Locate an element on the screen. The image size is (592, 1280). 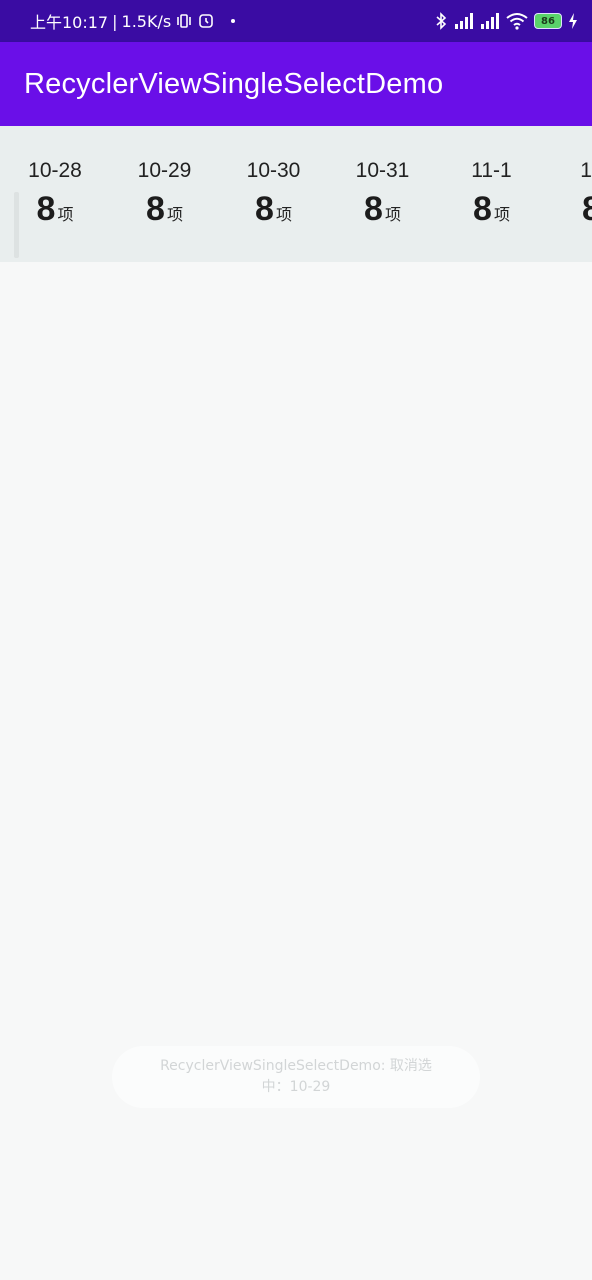
app-bar: RecyclerViewSingleSelectDemo is located at coordinates (296, 84).